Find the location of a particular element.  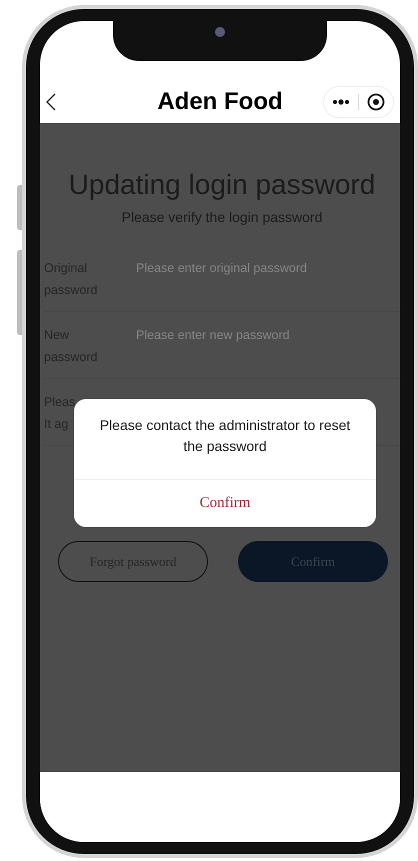

back-icon is located at coordinates (51, 102).